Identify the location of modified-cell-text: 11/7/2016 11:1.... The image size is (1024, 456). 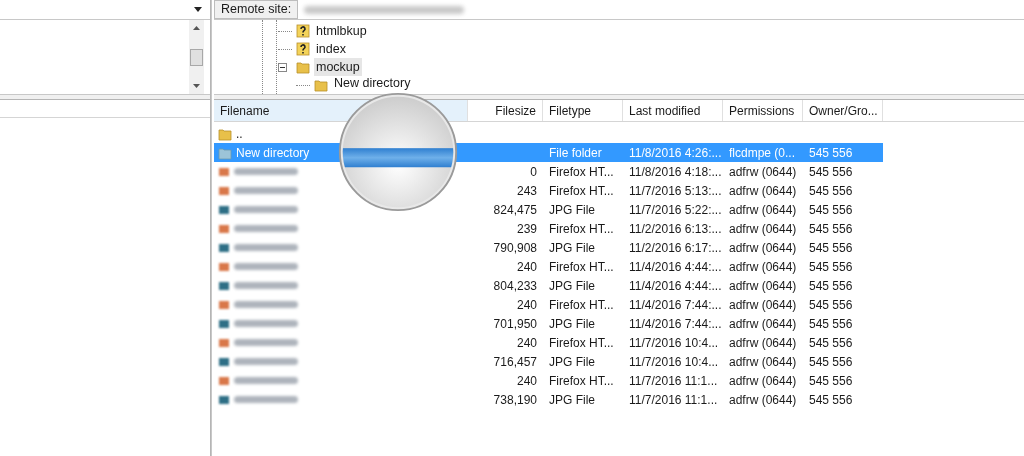
(673, 381).